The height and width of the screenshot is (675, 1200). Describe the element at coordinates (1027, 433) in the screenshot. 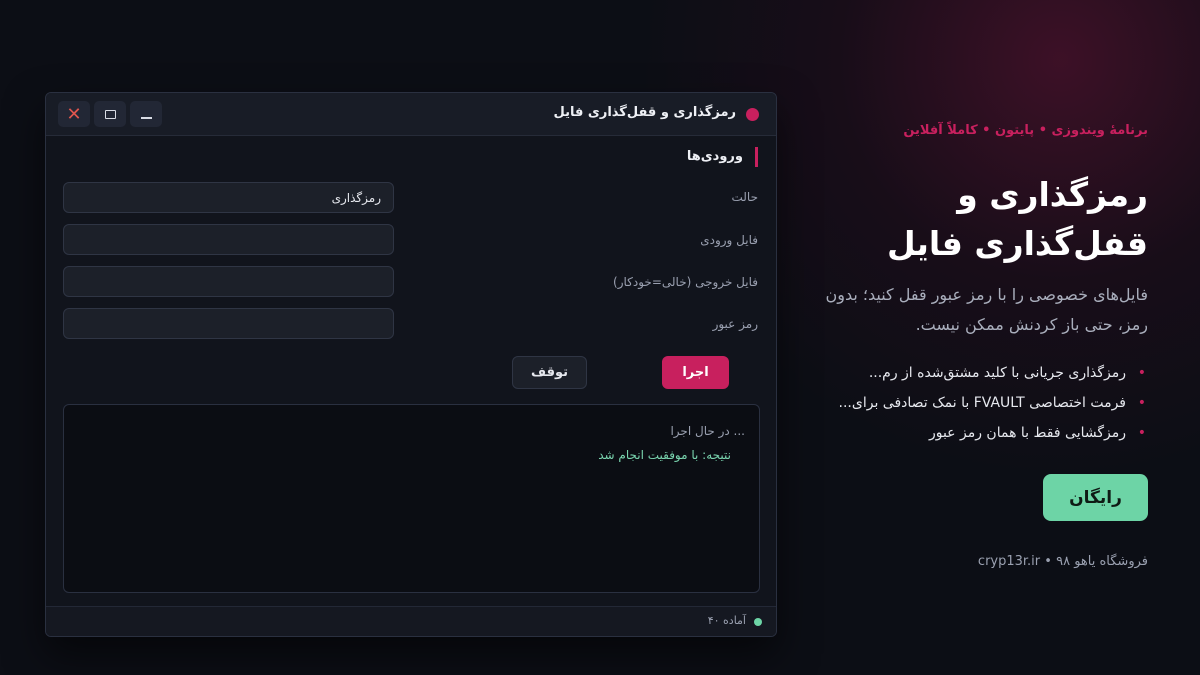

I see `feature-text: رمزگشایی فقط با همان رمز عبور` at that location.